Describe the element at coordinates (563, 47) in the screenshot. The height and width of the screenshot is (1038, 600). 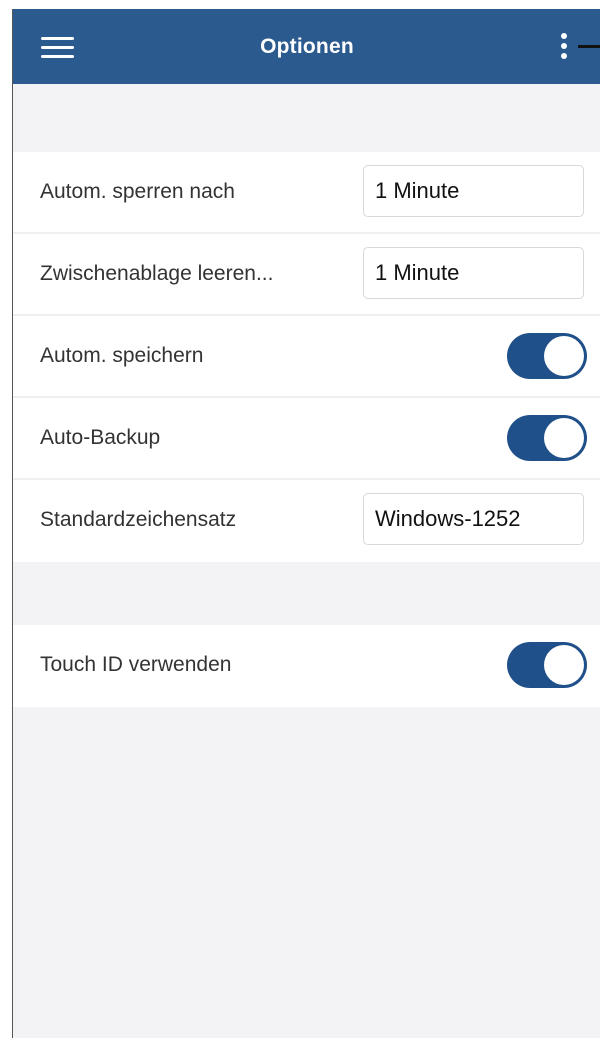
I see `more-vertical-icon` at that location.